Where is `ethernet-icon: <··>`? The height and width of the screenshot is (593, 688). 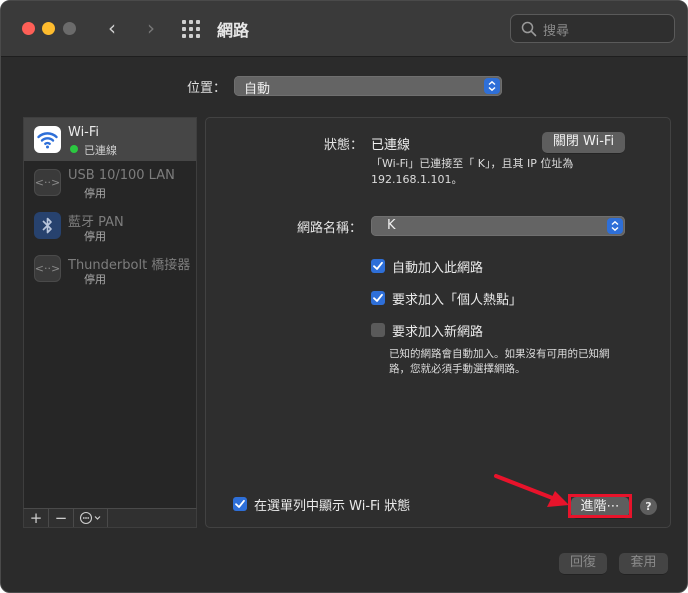 ethernet-icon: <··> is located at coordinates (47, 182).